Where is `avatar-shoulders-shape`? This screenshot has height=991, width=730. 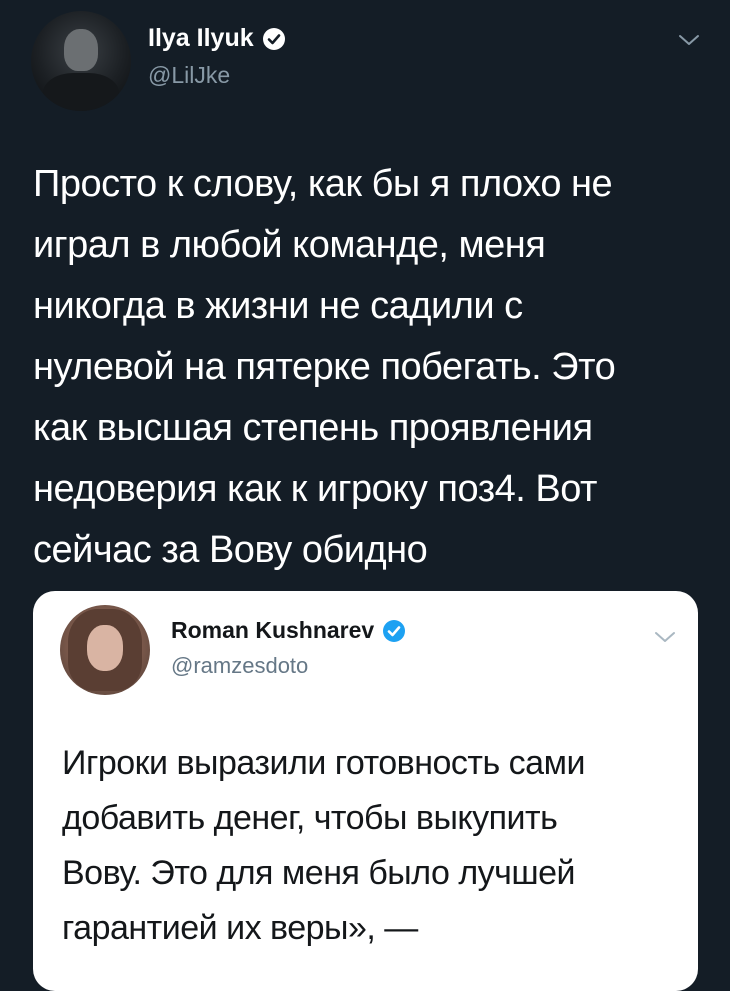 avatar-shoulders-shape is located at coordinates (81, 92).